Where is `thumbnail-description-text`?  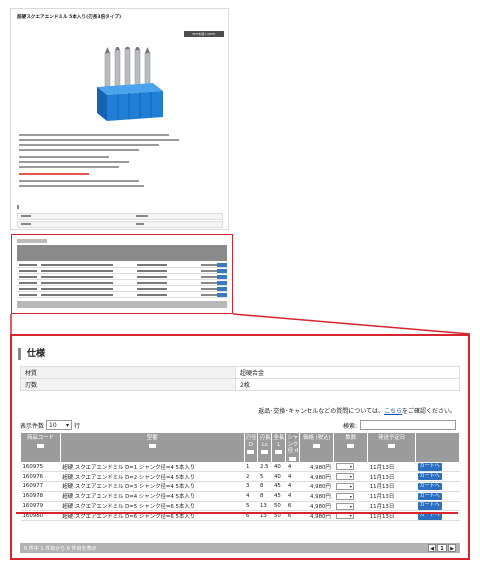
thumbnail-description-text is located at coordinates (119, 162).